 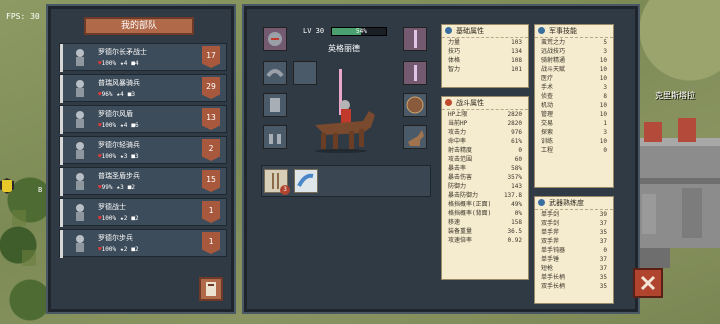 I want to click on stat-label: 医疗, so click(x=547, y=78).